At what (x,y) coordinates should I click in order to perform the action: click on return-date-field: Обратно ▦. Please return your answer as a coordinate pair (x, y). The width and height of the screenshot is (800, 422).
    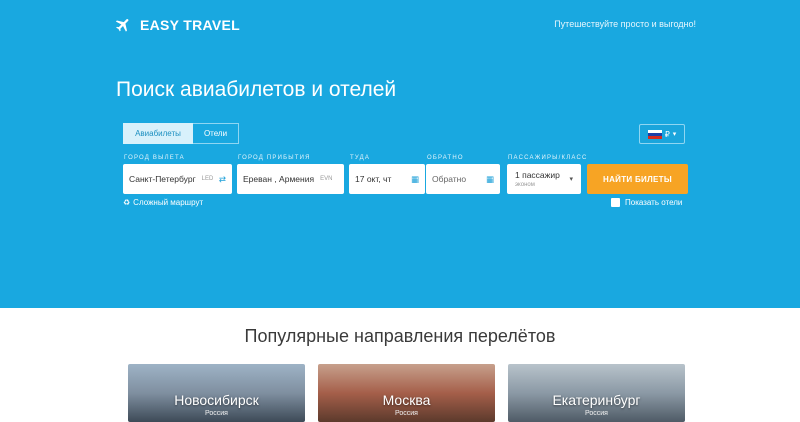
    Looking at the image, I should click on (463, 179).